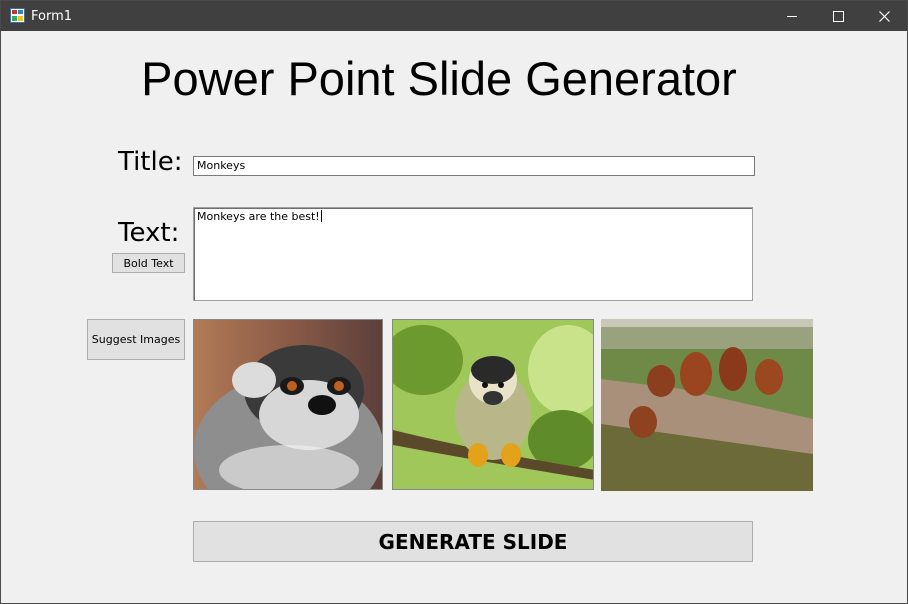 The width and height of the screenshot is (908, 604). I want to click on text-cursor, so click(321, 216).